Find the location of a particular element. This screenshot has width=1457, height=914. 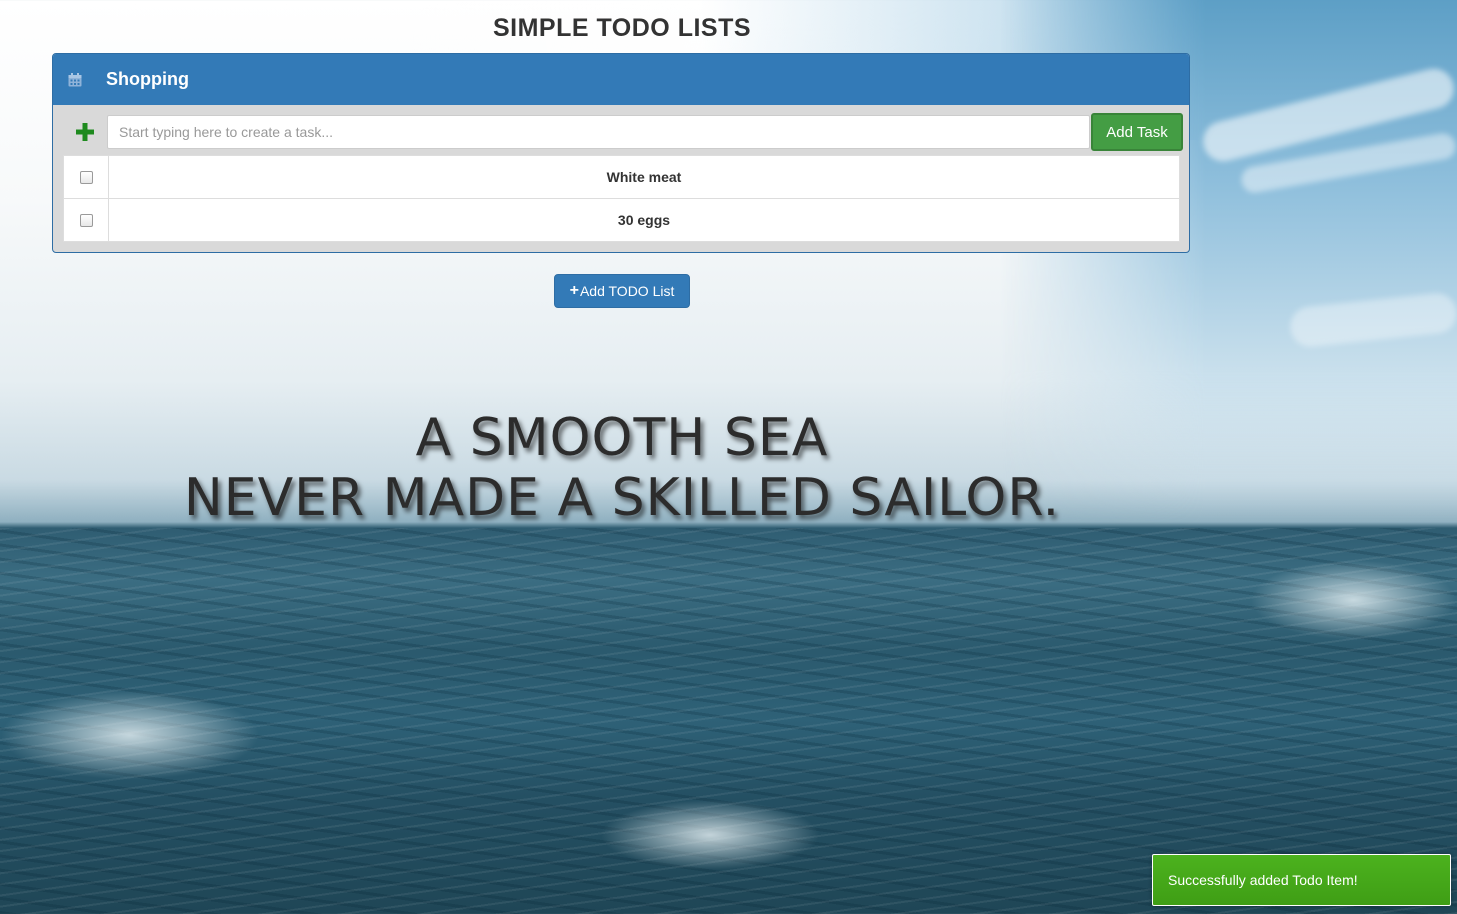

add-todo-list-label: Add TODO List is located at coordinates (627, 291).